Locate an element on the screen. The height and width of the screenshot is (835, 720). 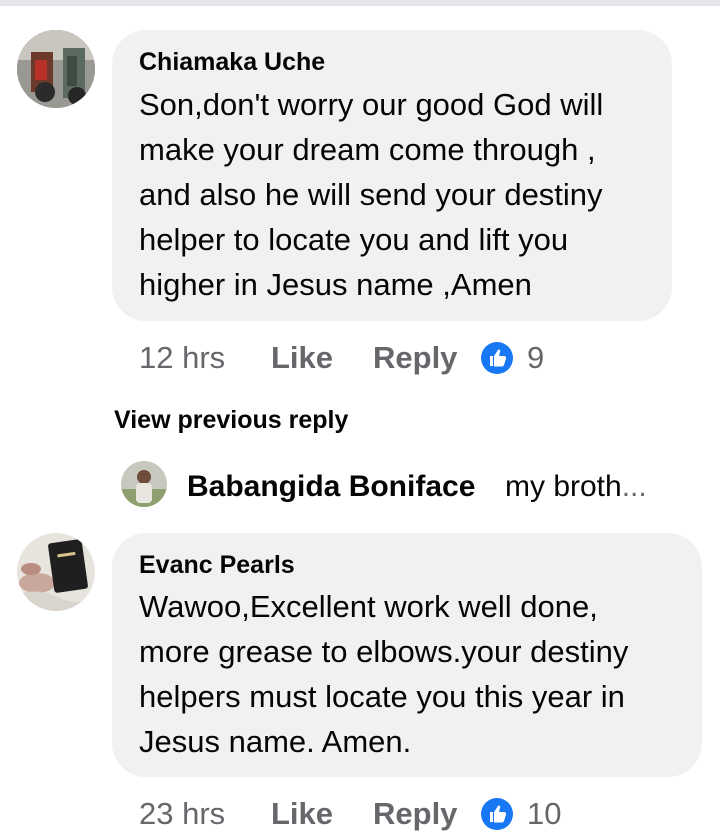
comment-line: and also he will send your destiny is located at coordinates (371, 194).